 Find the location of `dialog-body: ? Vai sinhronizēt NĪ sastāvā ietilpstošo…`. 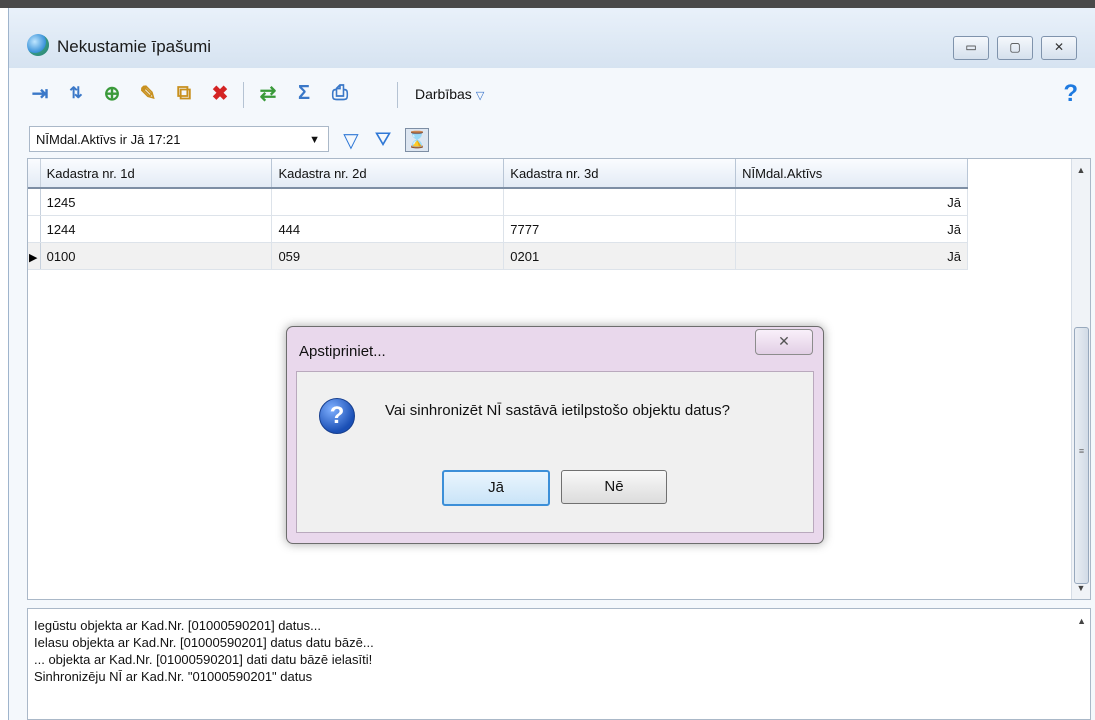

dialog-body: ? Vai sinhronizēt NĪ sastāvā ietilpstošo… is located at coordinates (555, 452).